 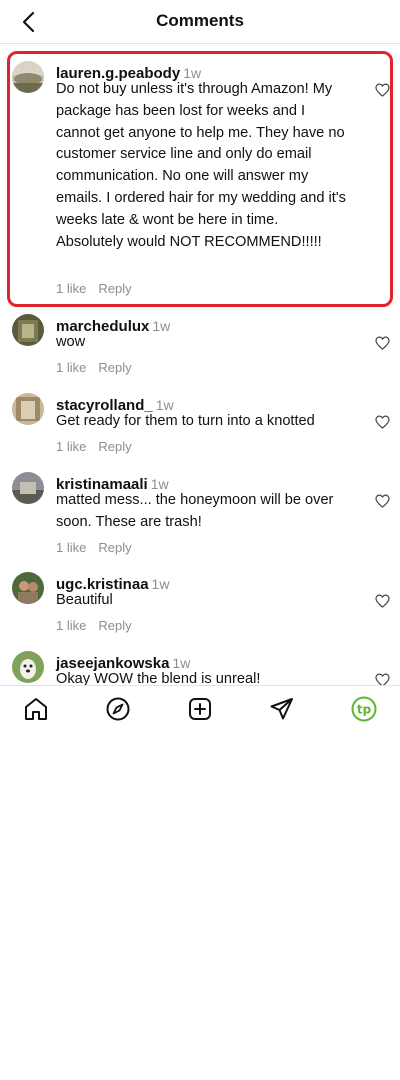 What do you see at coordinates (86, 600) in the screenshot?
I see `comment-text: Beautiful ⁡` at bounding box center [86, 600].